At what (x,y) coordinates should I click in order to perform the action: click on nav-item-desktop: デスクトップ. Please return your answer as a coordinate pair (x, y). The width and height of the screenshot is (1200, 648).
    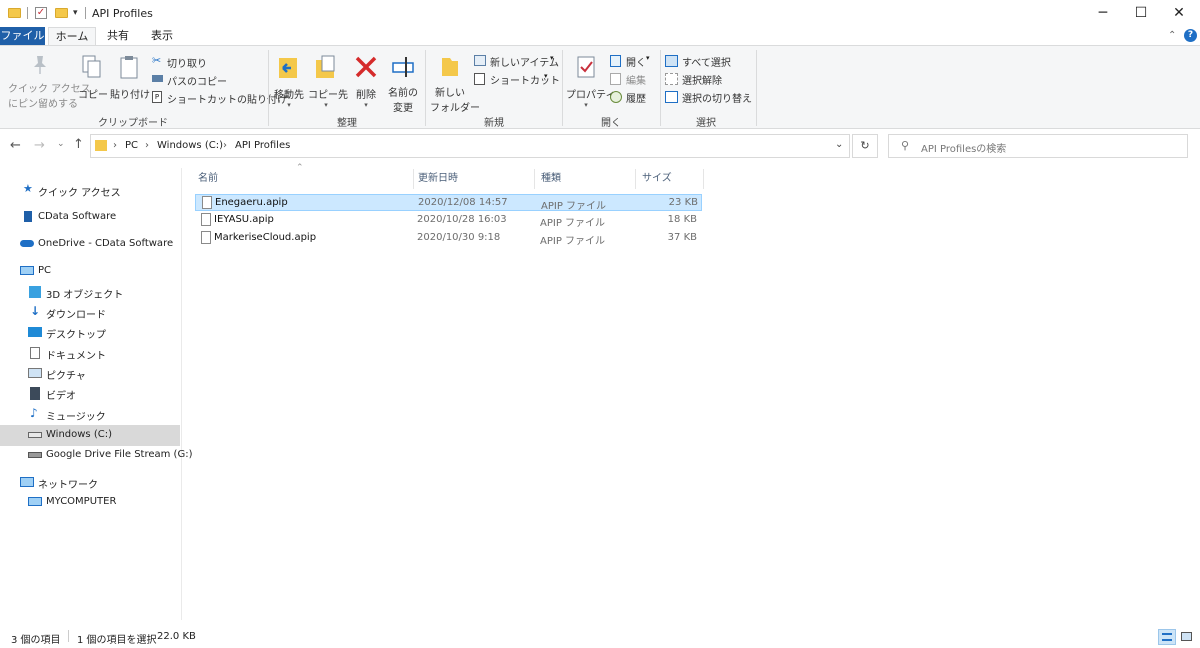
    Looking at the image, I should click on (90, 332).